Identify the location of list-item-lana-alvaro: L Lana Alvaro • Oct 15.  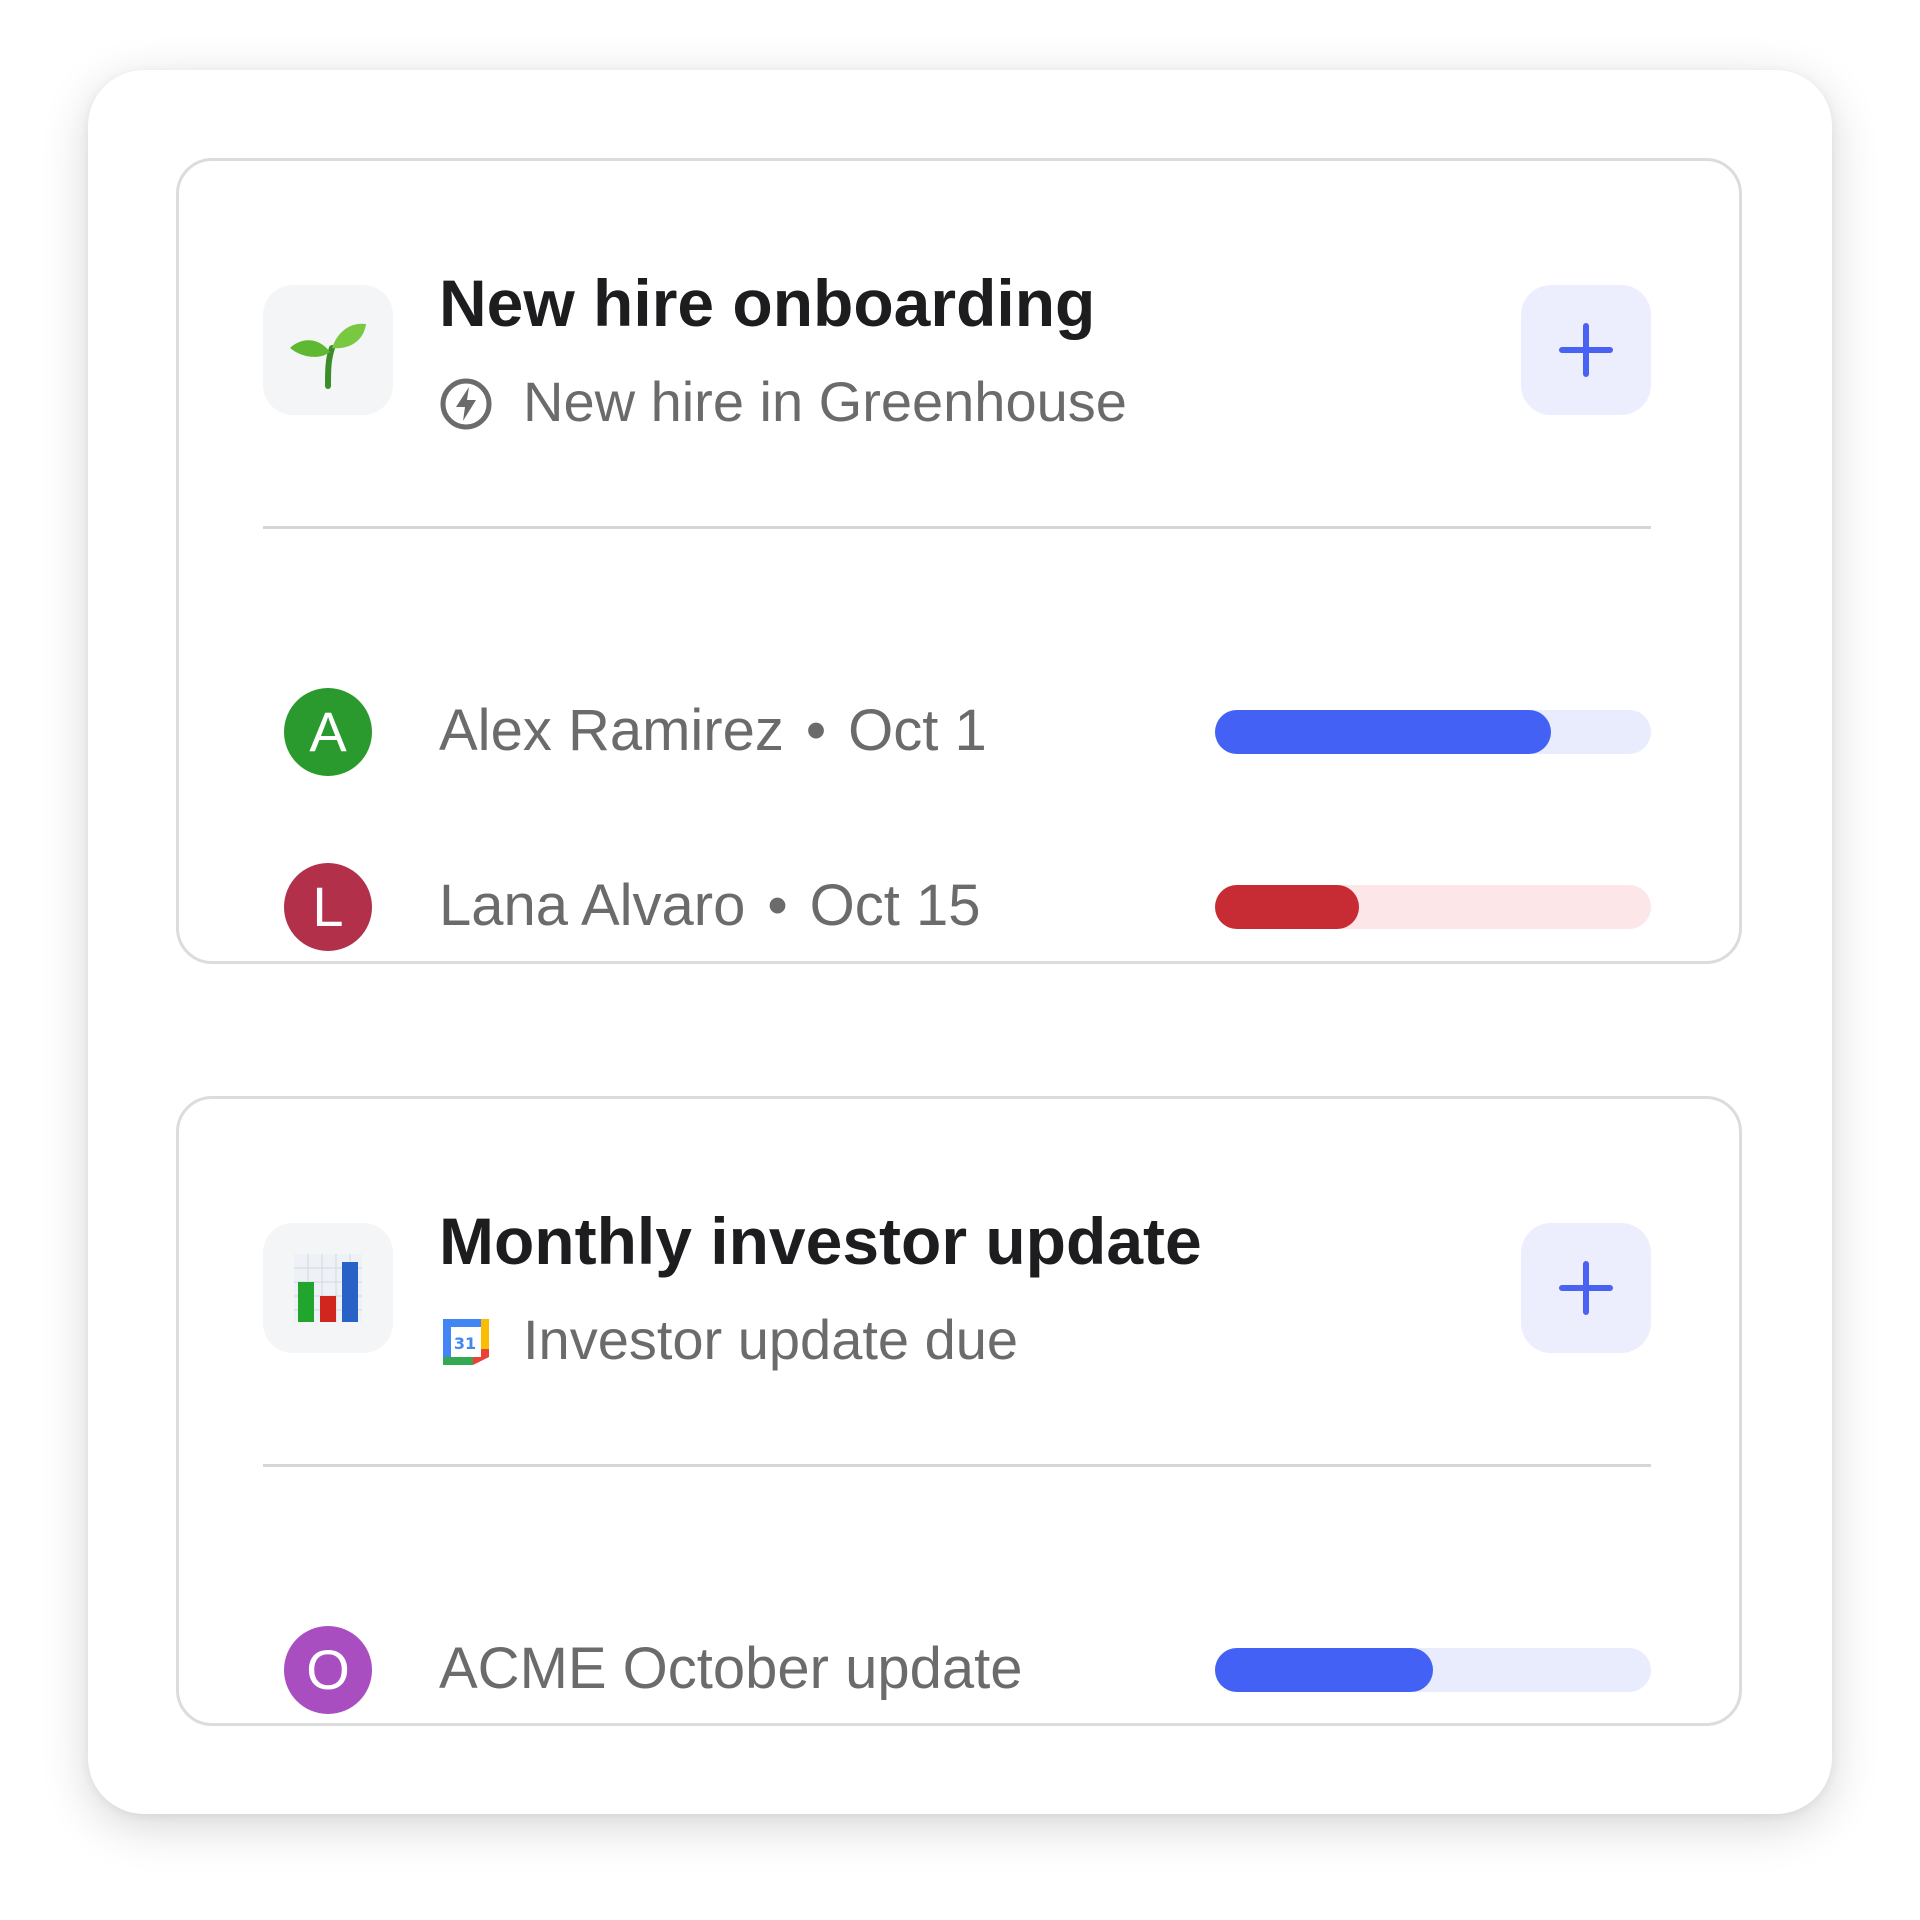
(959, 906).